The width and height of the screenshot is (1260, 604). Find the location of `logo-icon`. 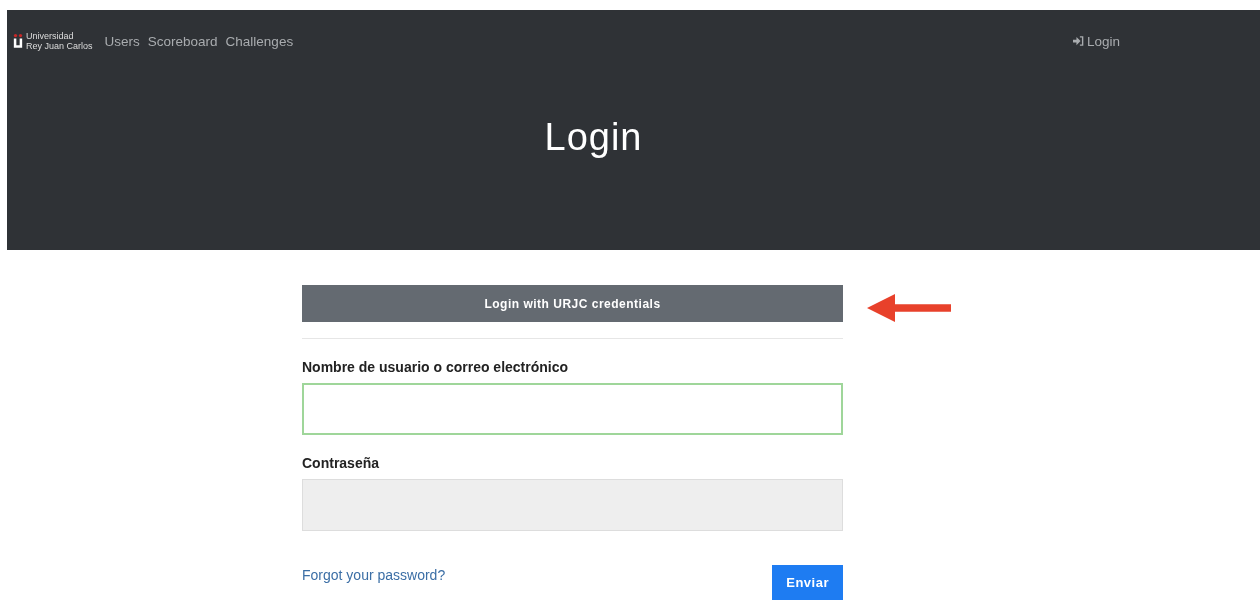

logo-icon is located at coordinates (18, 41).